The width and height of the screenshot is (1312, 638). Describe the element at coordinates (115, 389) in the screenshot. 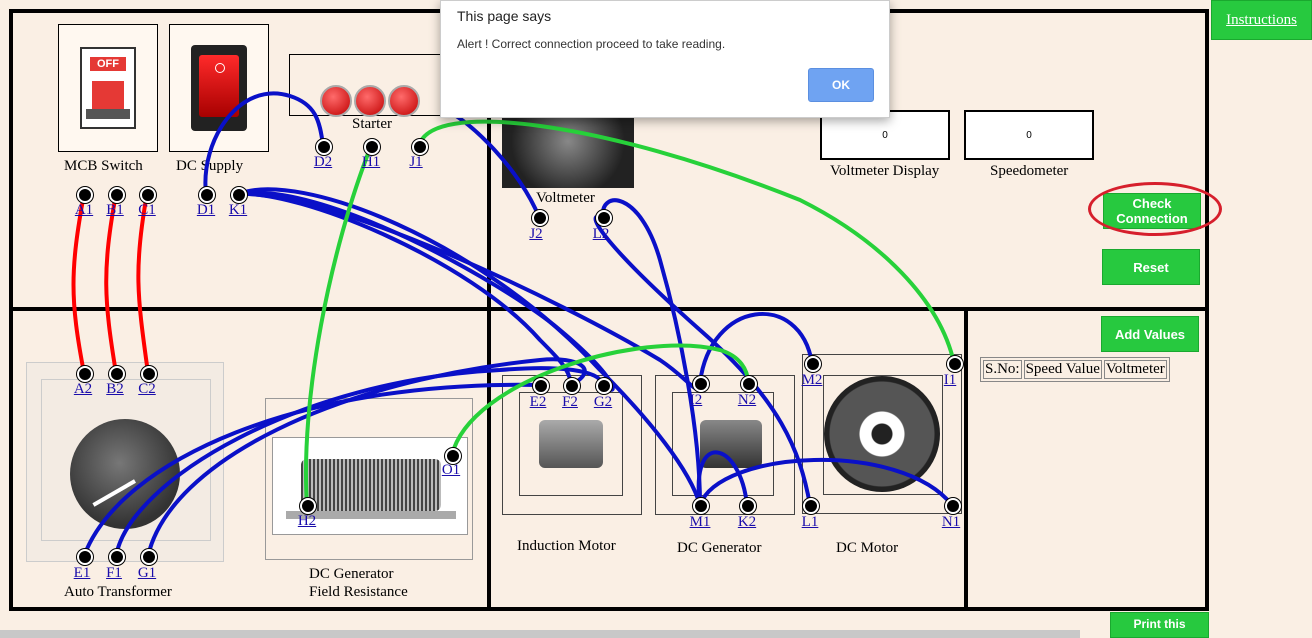

I see `terminal-label-b2: B2` at that location.